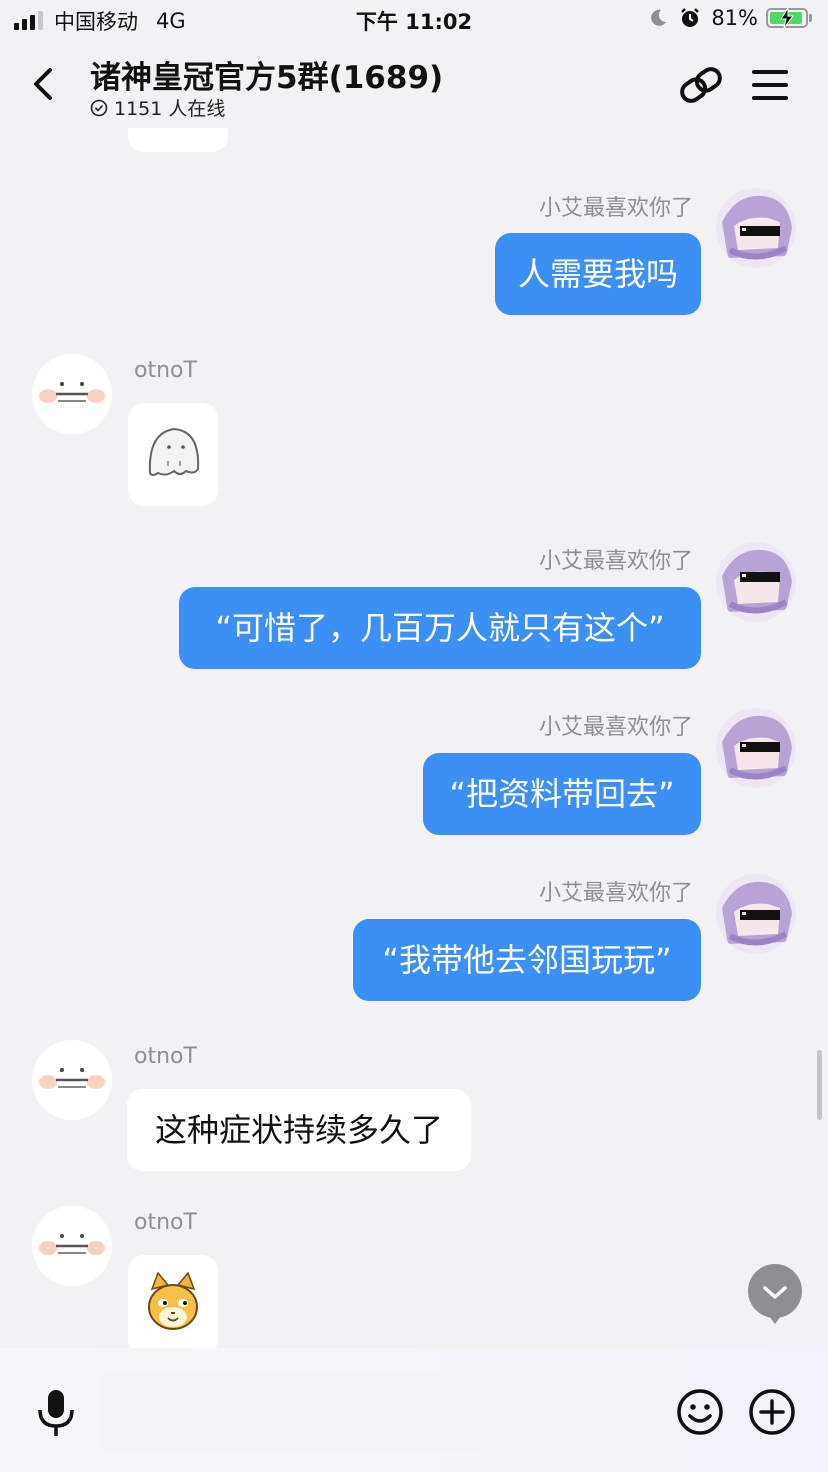 This screenshot has height=1472, width=828. Describe the element at coordinates (700, 1412) in the screenshot. I see `emoji-icon` at that location.